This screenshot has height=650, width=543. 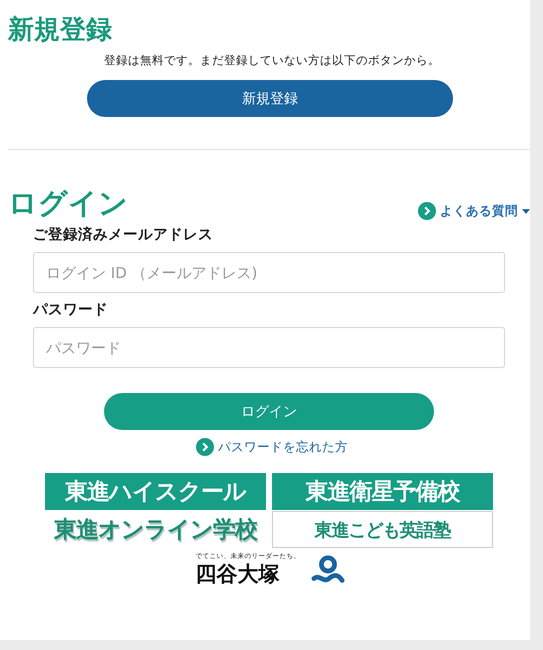 What do you see at coordinates (382, 529) in the screenshot?
I see `school-logo: 東進こども英語塾` at bounding box center [382, 529].